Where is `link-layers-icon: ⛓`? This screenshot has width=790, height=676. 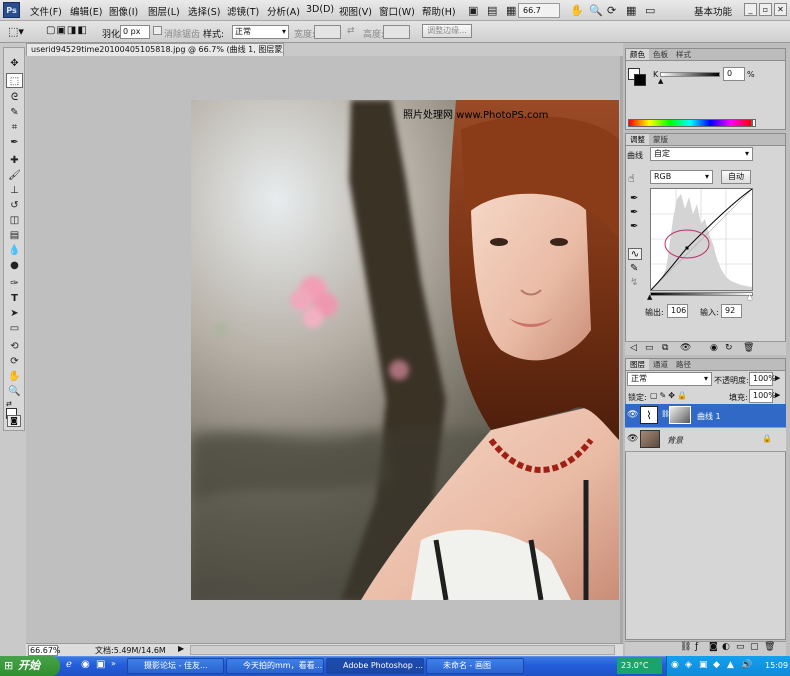
link-layers-icon: ⛓ is located at coordinates (685, 647).